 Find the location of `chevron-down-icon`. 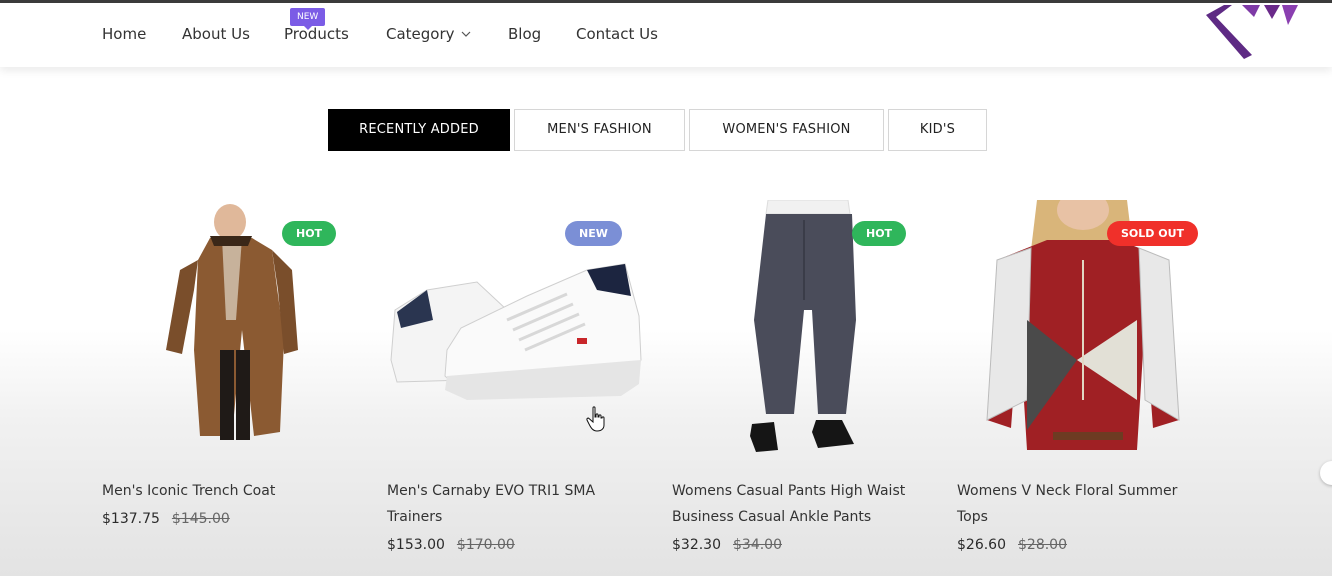

chevron-down-icon is located at coordinates (465, 34).